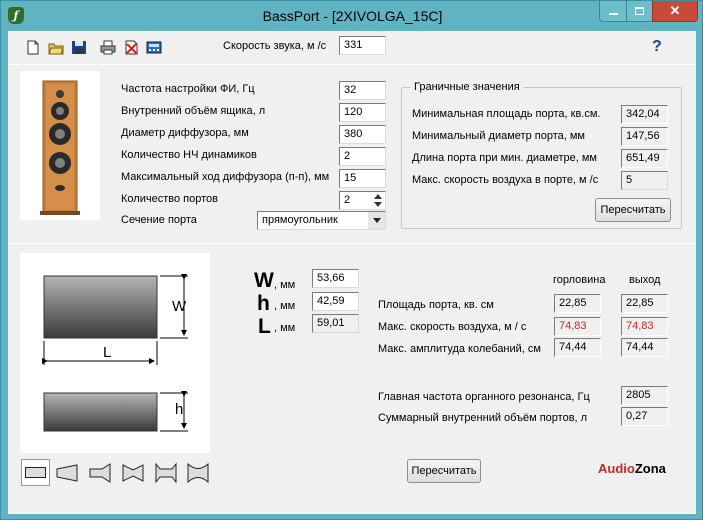 This screenshot has height=520, width=703. Describe the element at coordinates (335, 301) in the screenshot. I see `h-input: 42,59` at that location.